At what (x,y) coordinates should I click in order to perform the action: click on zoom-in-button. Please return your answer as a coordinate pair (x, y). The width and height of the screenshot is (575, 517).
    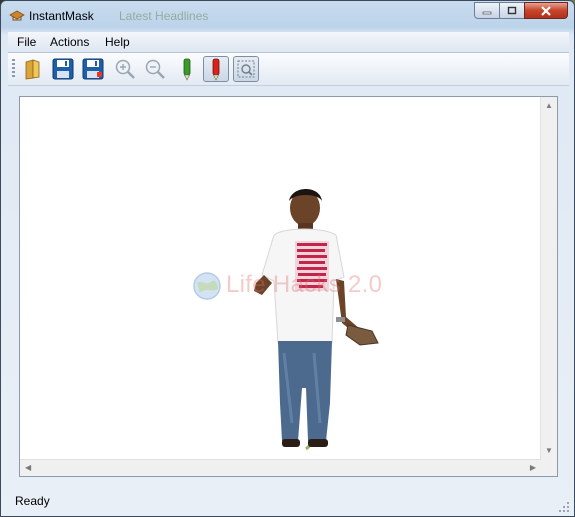
    Looking at the image, I should click on (125, 69).